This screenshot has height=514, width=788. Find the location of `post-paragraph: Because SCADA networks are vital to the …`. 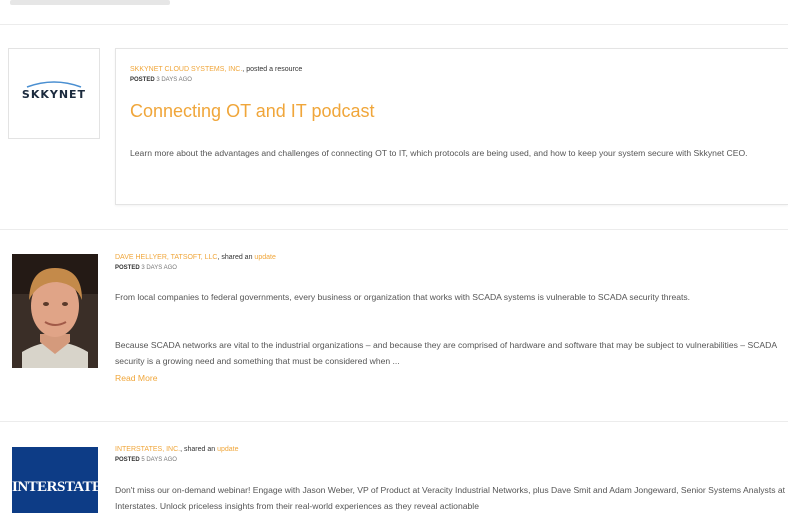

post-paragraph: Because SCADA networks are vital to the … is located at coordinates (446, 353).